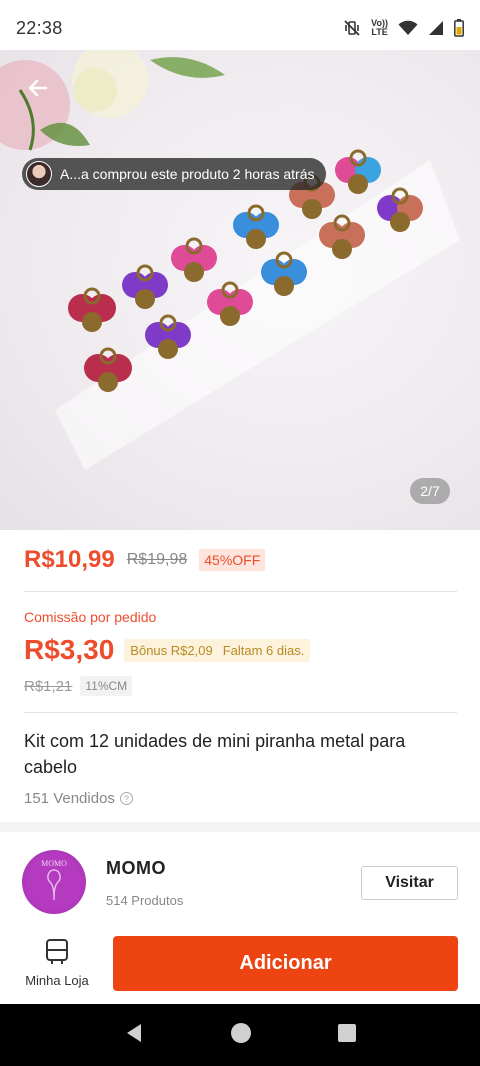  I want to click on battery-icon, so click(459, 28).